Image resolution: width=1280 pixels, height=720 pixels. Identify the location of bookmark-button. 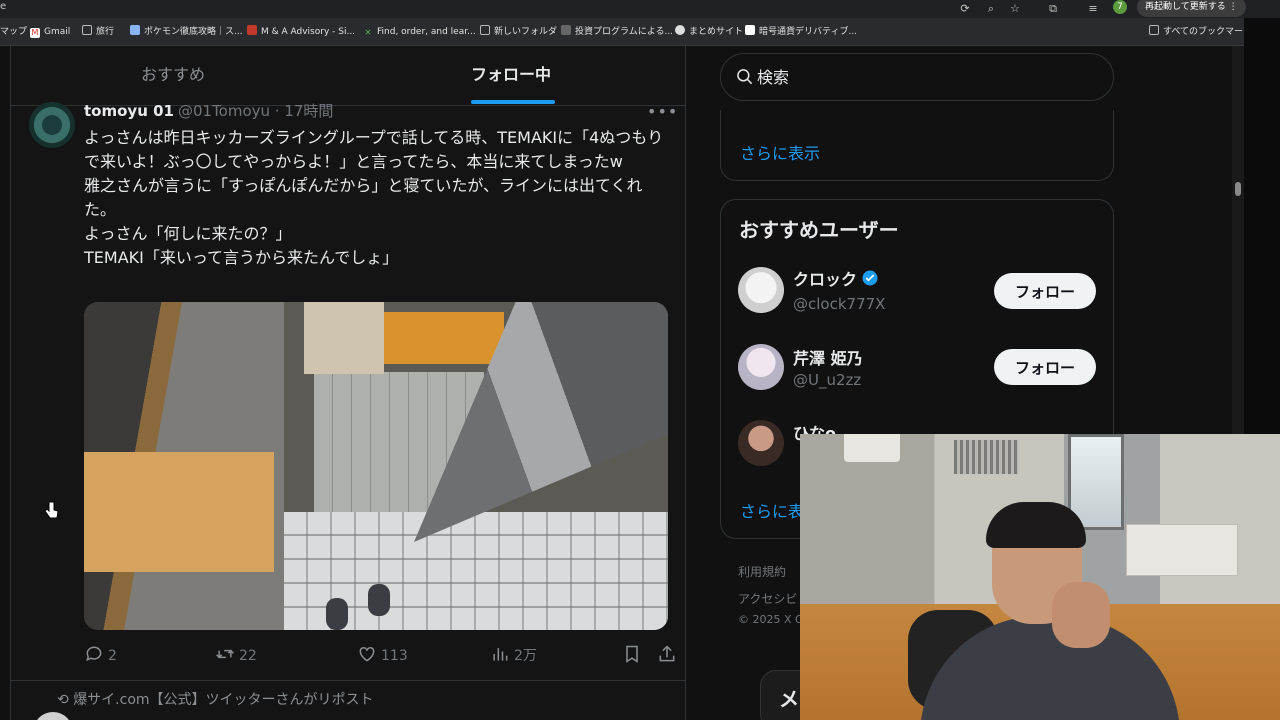
(634, 656).